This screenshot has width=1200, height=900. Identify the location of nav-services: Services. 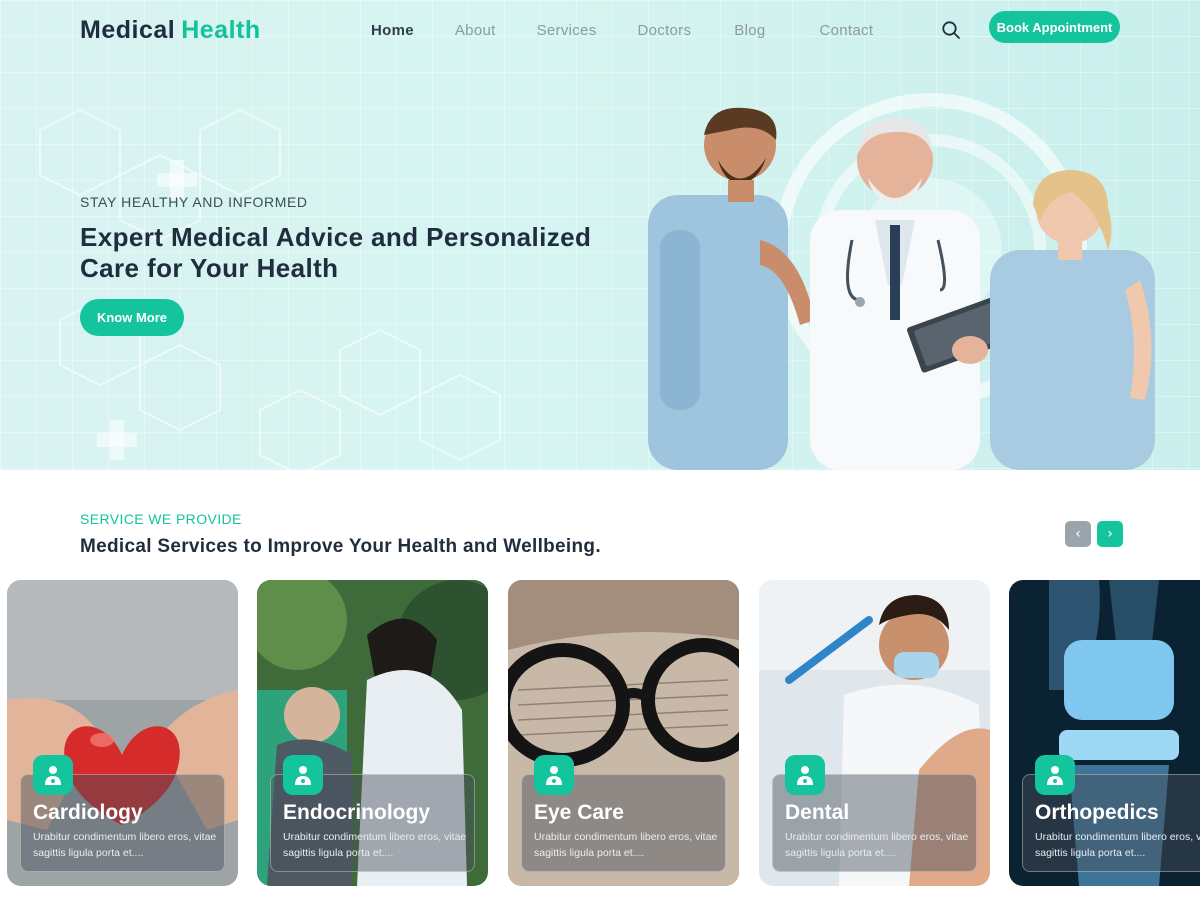
(567, 30).